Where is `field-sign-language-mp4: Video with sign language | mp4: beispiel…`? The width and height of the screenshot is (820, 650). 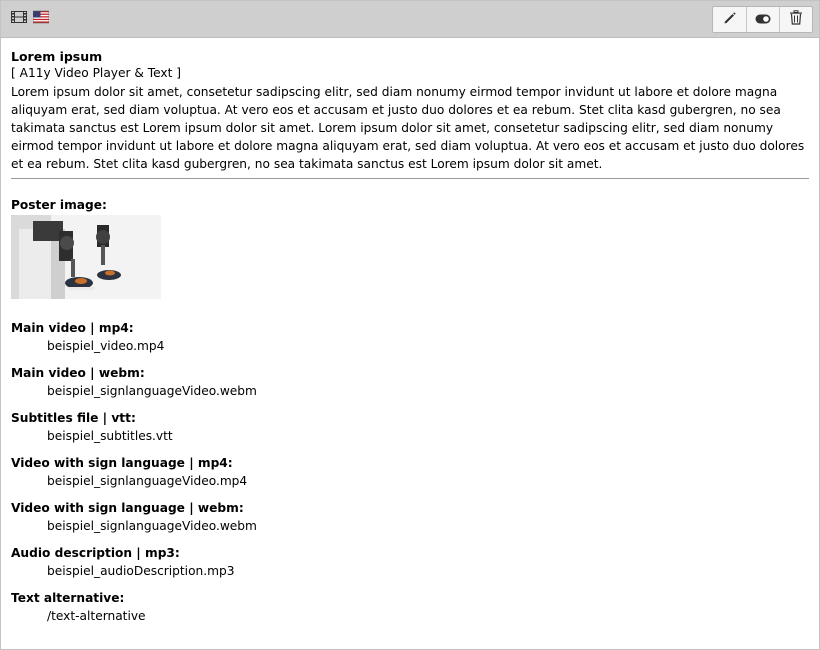 field-sign-language-mp4: Video with sign language | mp4: beispiel… is located at coordinates (410, 472).